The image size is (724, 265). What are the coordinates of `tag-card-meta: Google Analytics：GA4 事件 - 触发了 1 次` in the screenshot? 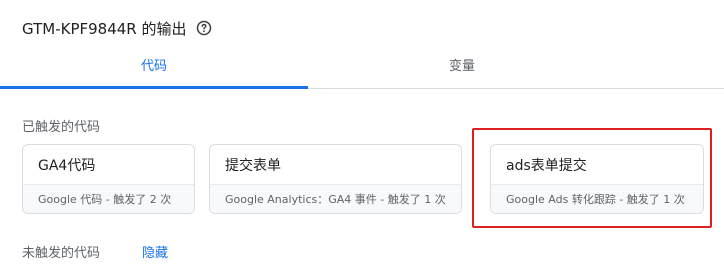 It's located at (335, 199).